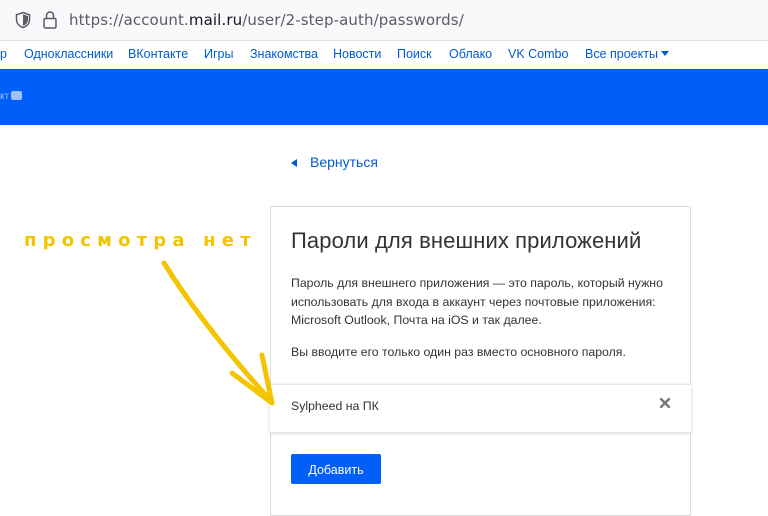 The width and height of the screenshot is (768, 516). I want to click on caret-down-icon, so click(664, 53).